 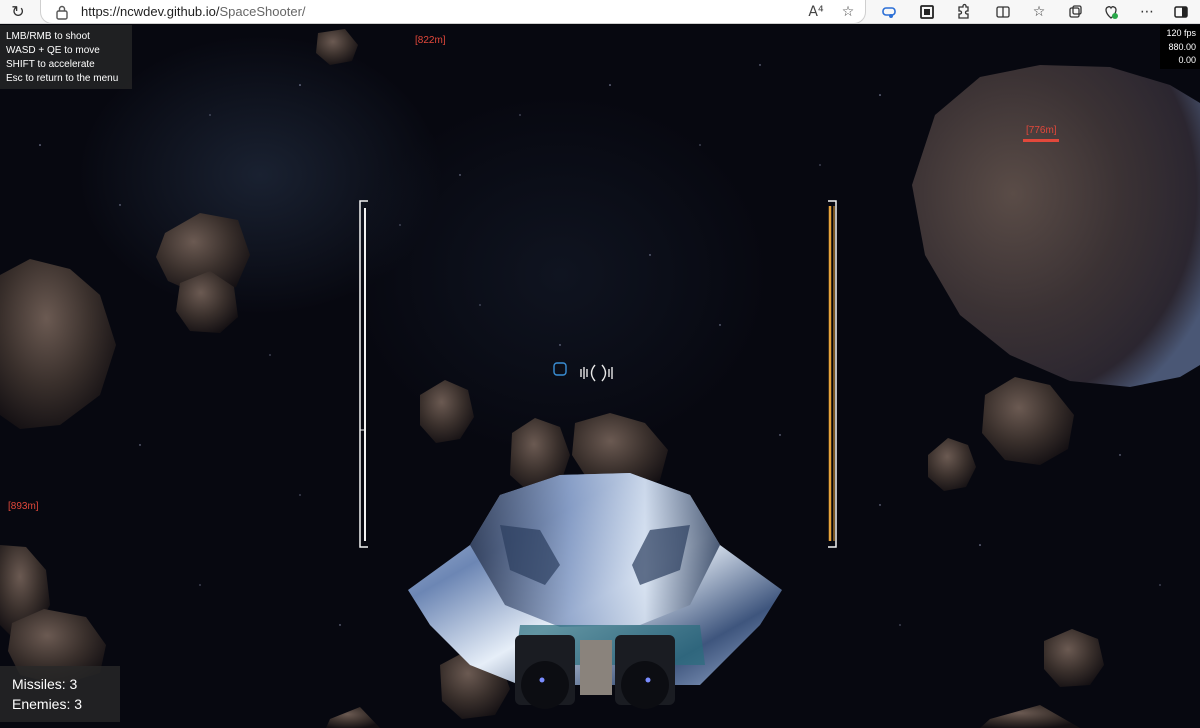 What do you see at coordinates (45, 684) in the screenshot?
I see `missiles-count: Missiles: 3` at bounding box center [45, 684].